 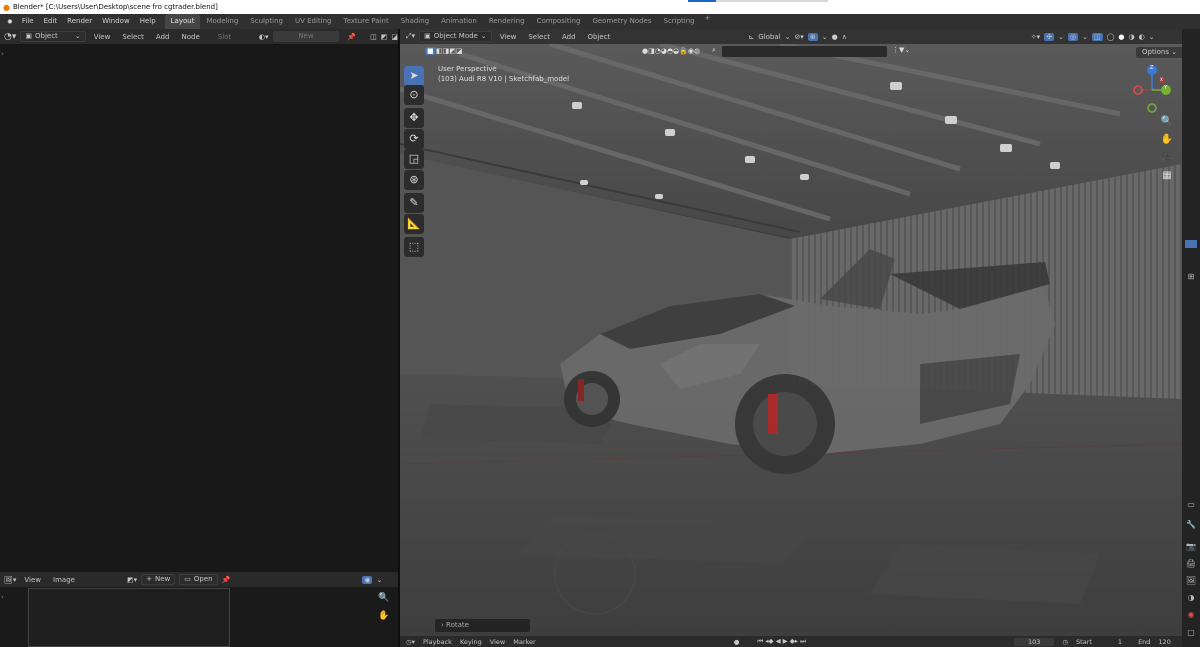 I want to click on gizmo-toggle-icon: ✣, so click(x=1049, y=36).